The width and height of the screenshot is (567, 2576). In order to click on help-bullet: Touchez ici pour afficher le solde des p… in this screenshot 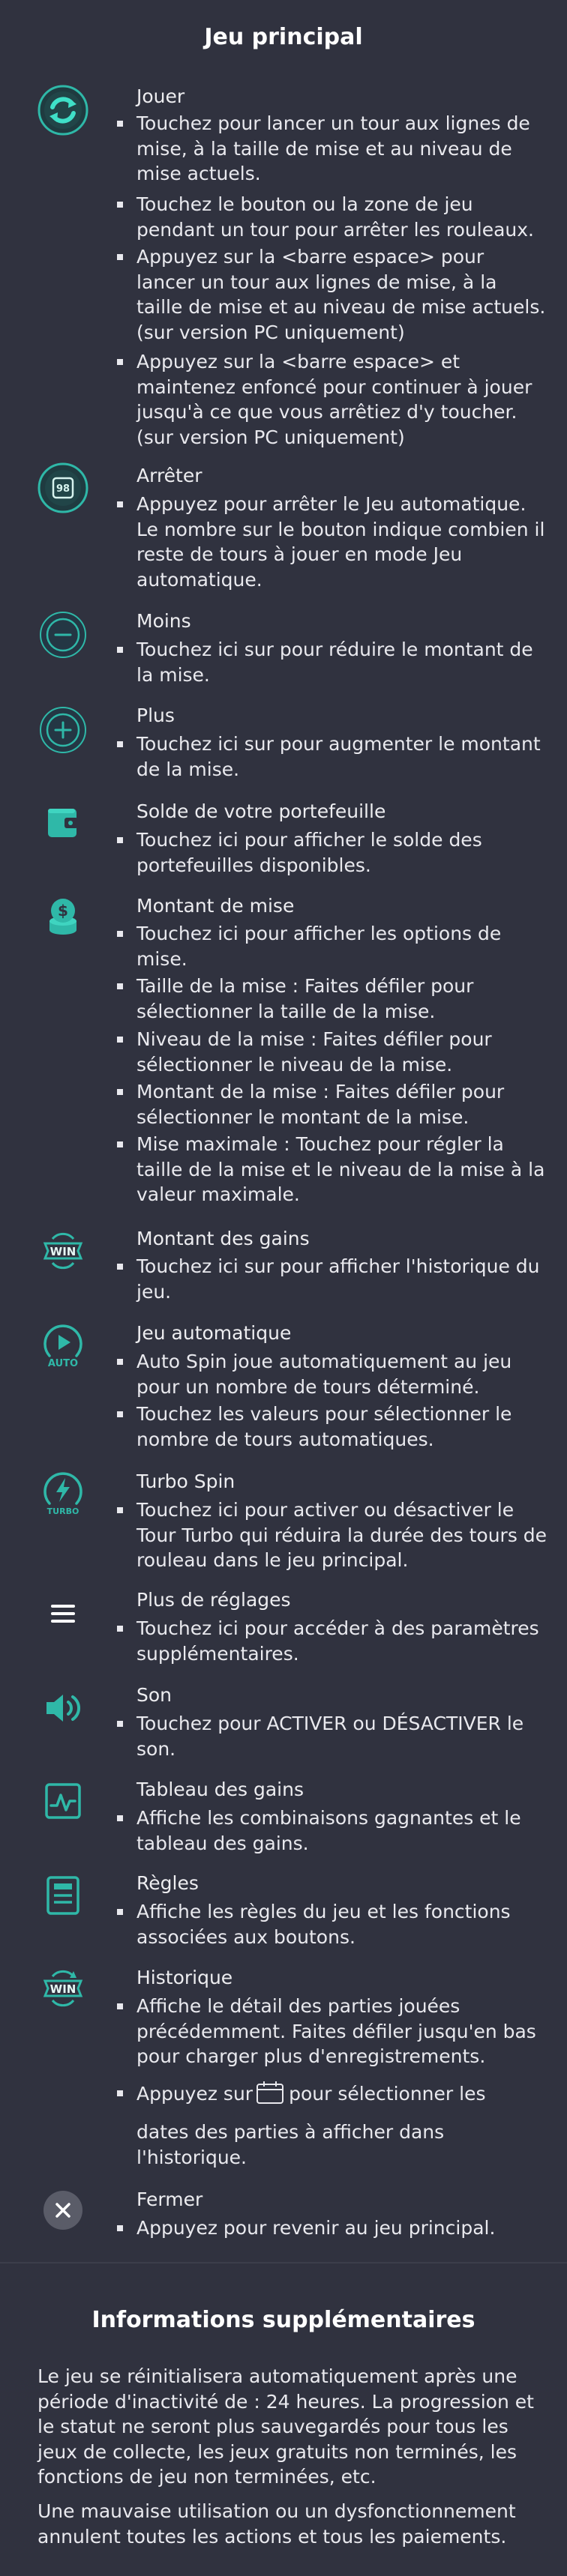, I will do `click(332, 853)`.